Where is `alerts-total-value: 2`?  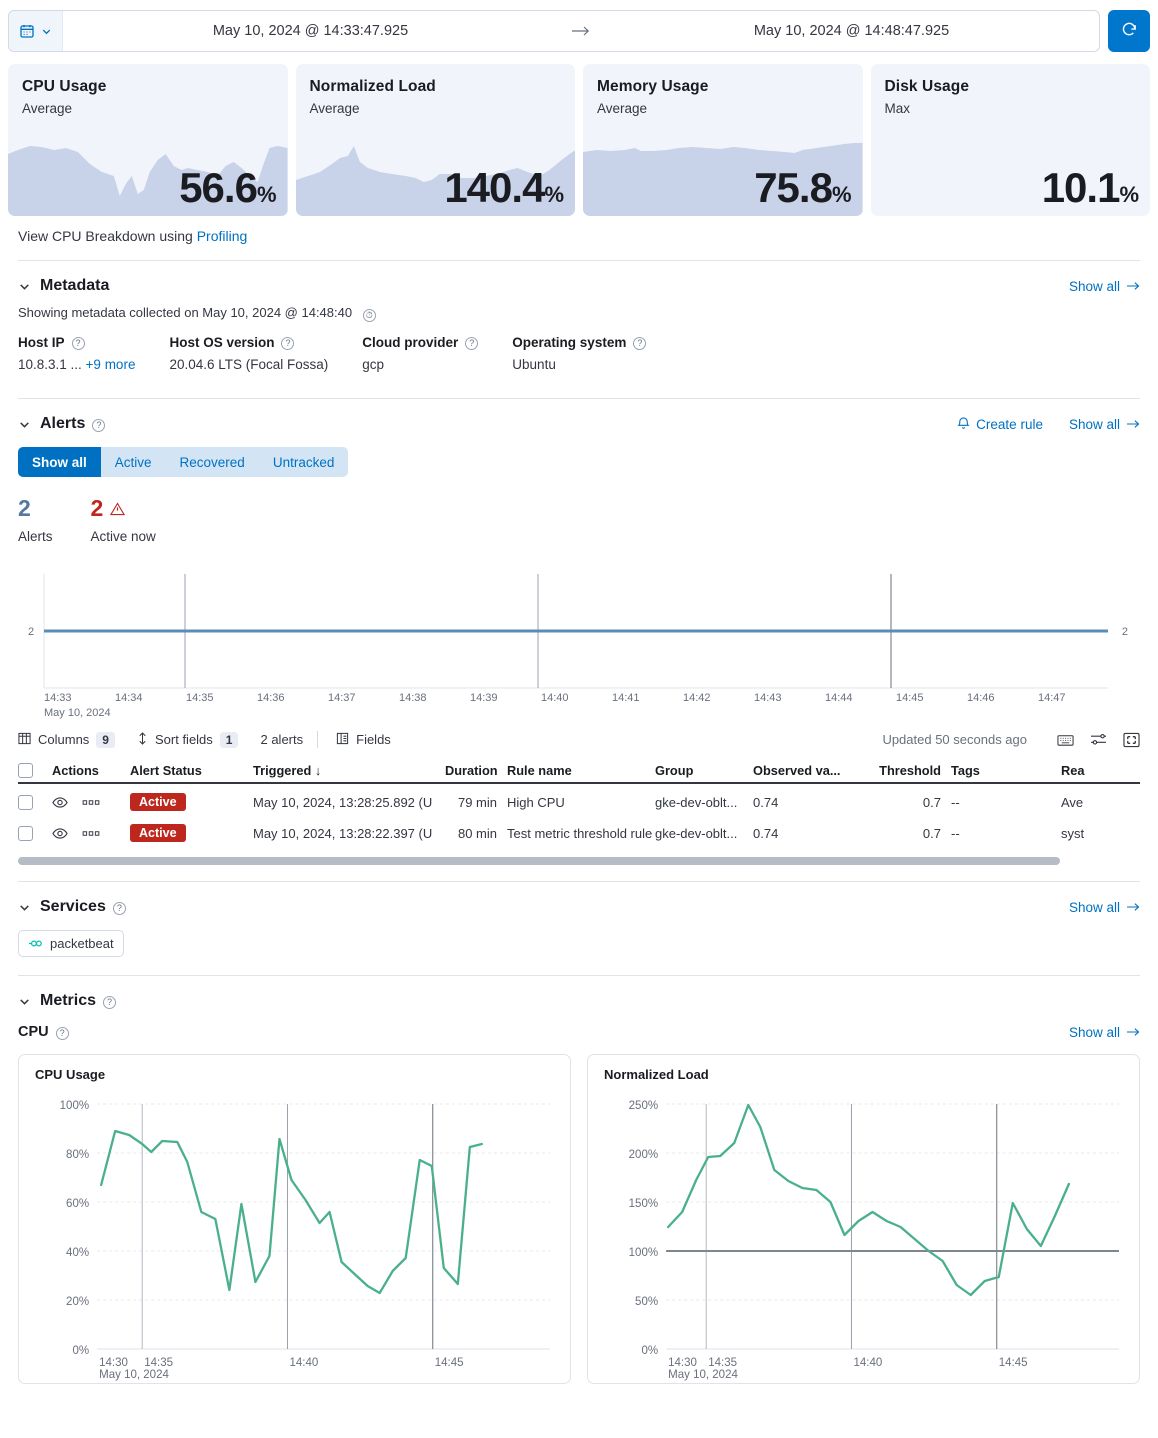
alerts-total-value: 2 is located at coordinates (24, 508).